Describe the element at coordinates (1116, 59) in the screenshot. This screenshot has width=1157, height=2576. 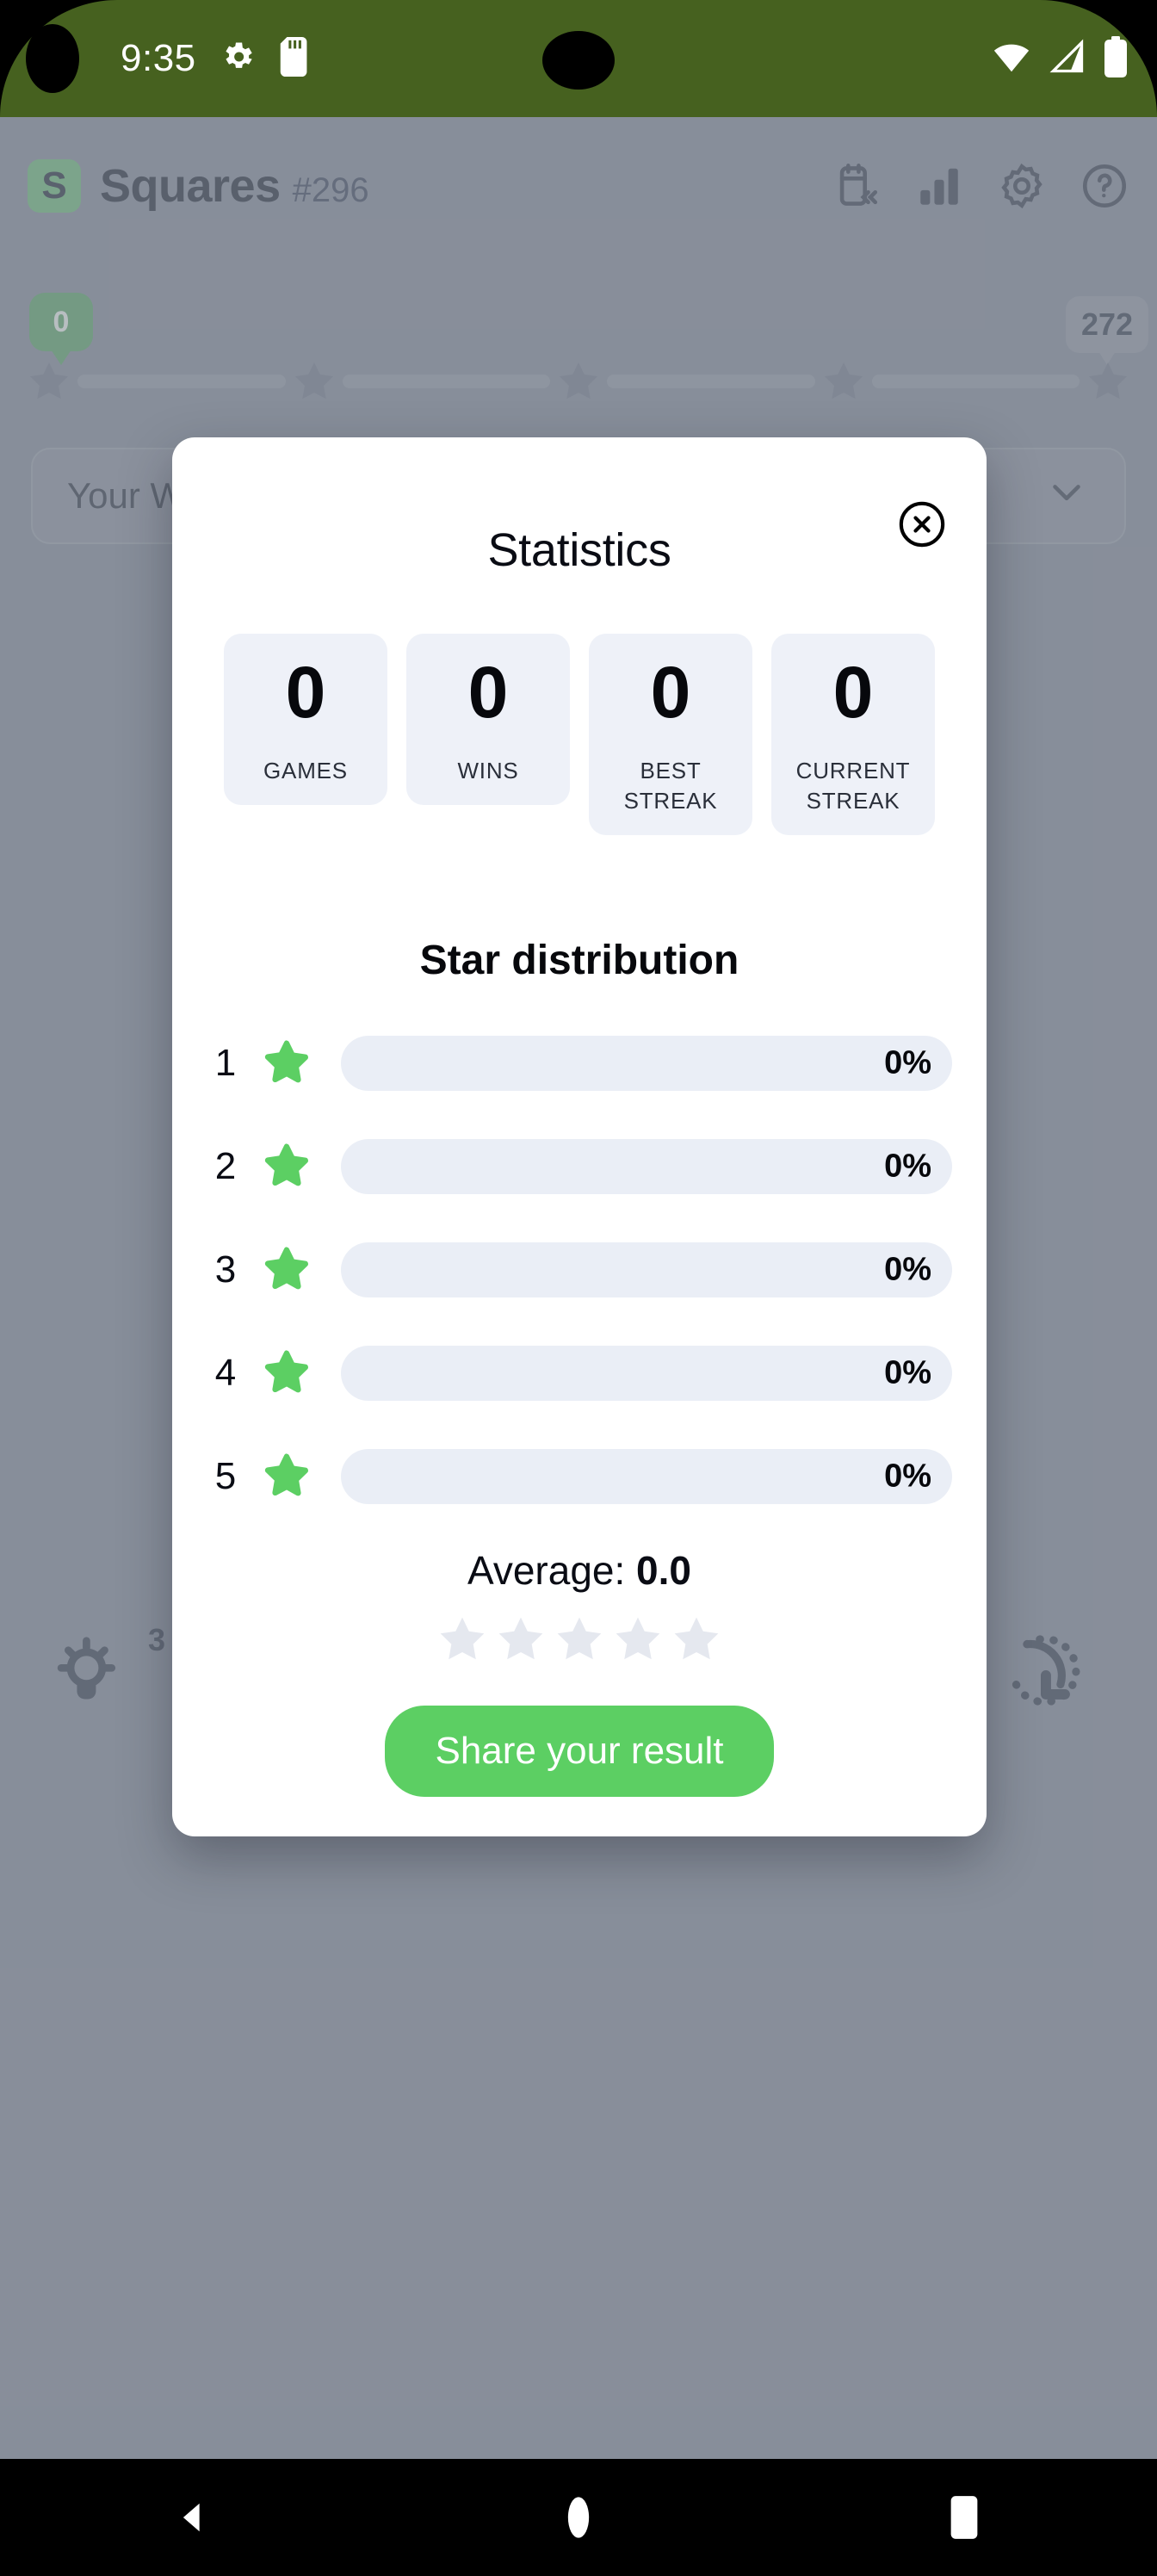
I see `battery-icon` at that location.